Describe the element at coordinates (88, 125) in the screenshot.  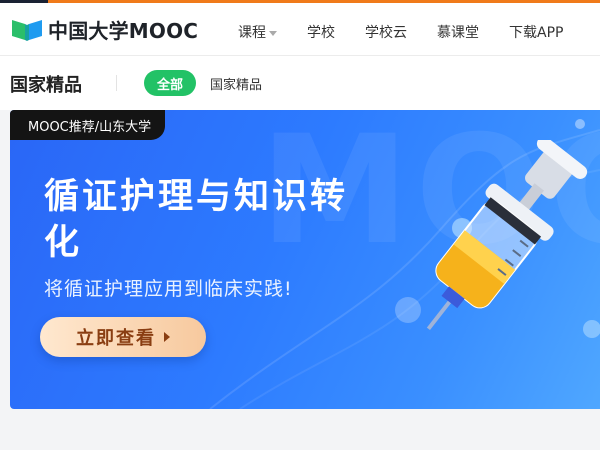
I see `source-tag: MOOC推荐/山东大学` at that location.